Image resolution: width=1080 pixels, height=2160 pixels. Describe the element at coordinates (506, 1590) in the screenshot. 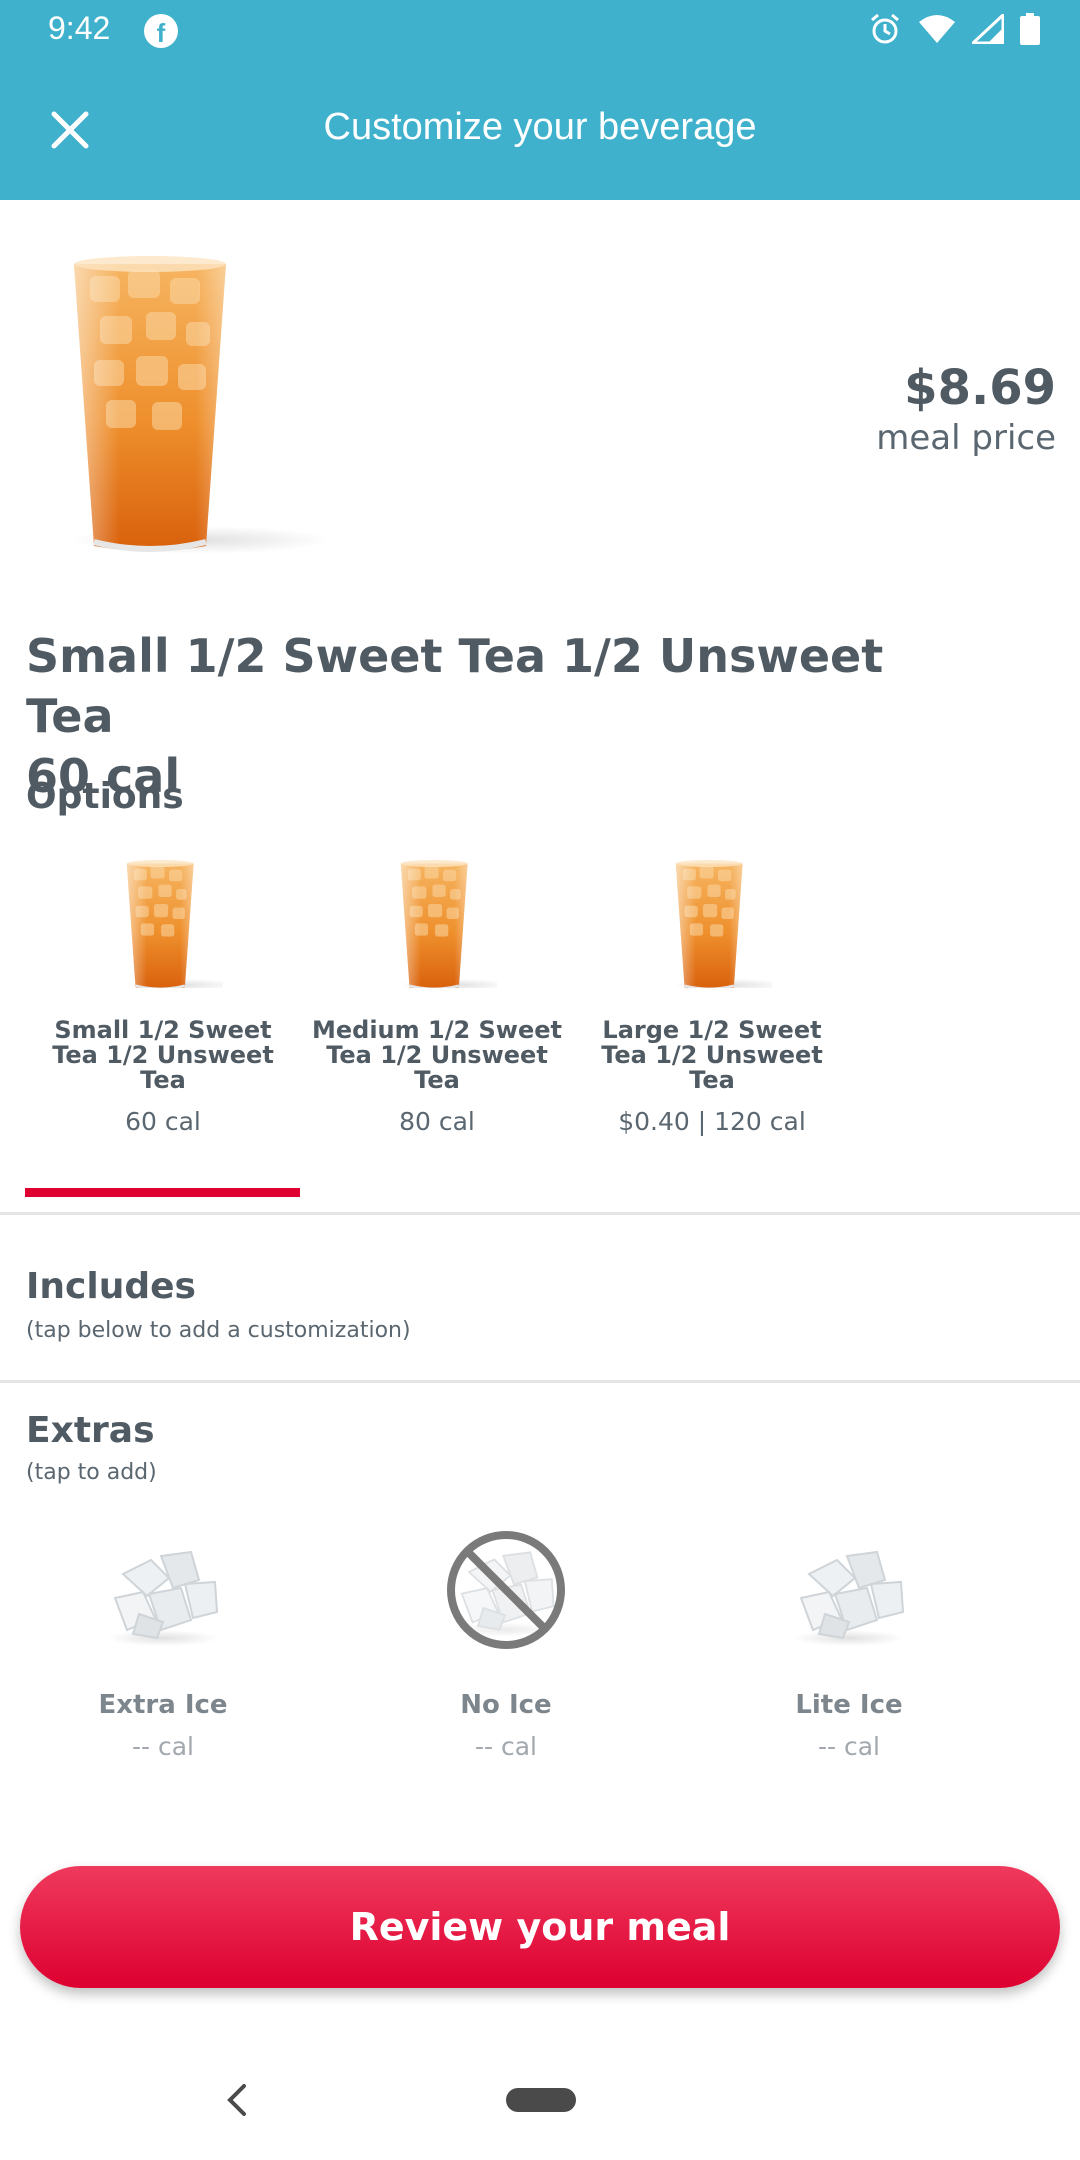

I see `no-ice-icon` at that location.